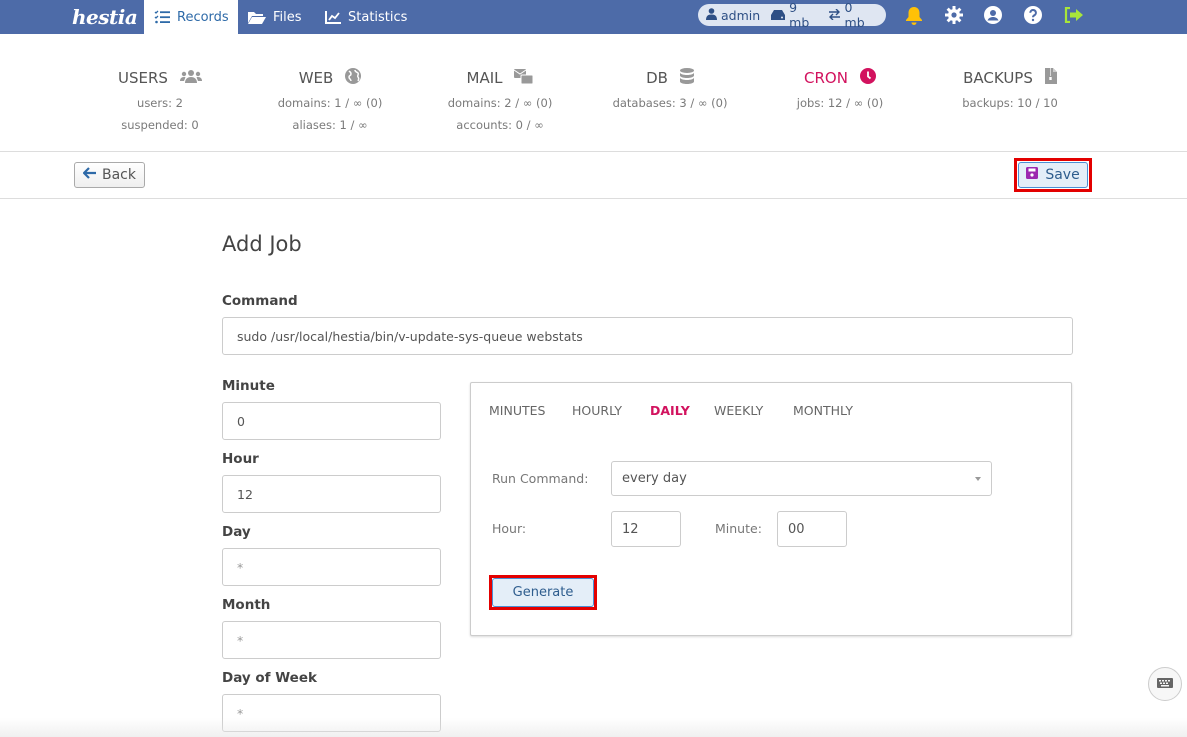  I want to click on users-icon, so click(190, 78).